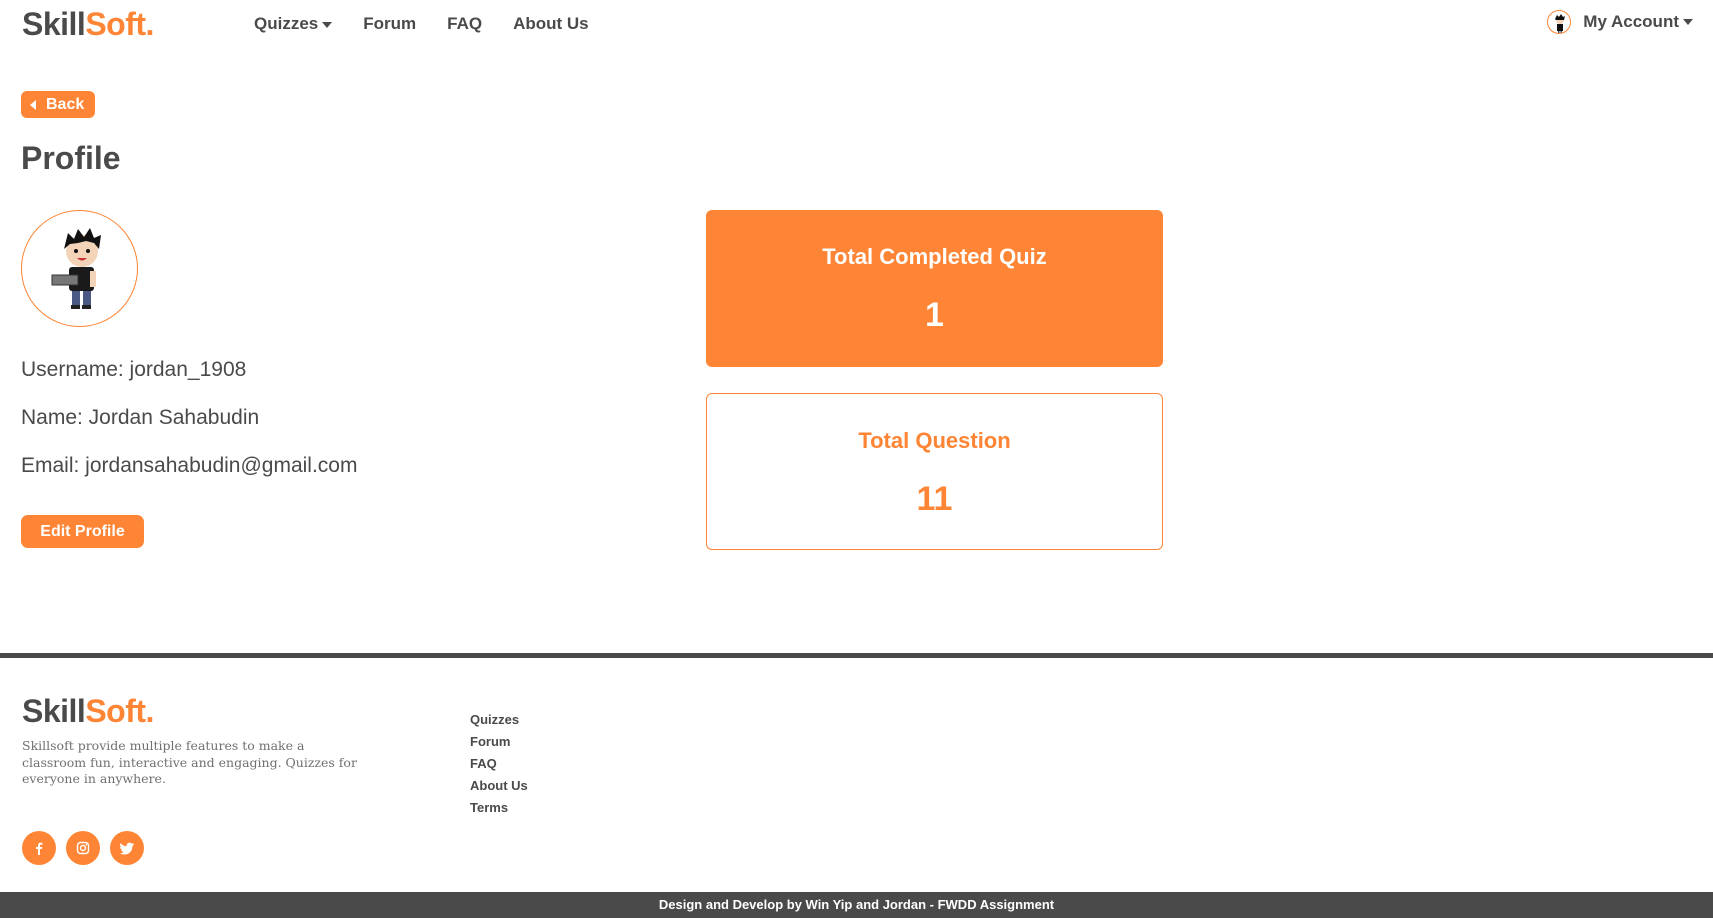 The height and width of the screenshot is (918, 1713). I want to click on footer-logo-part2: Soft., so click(119, 711).